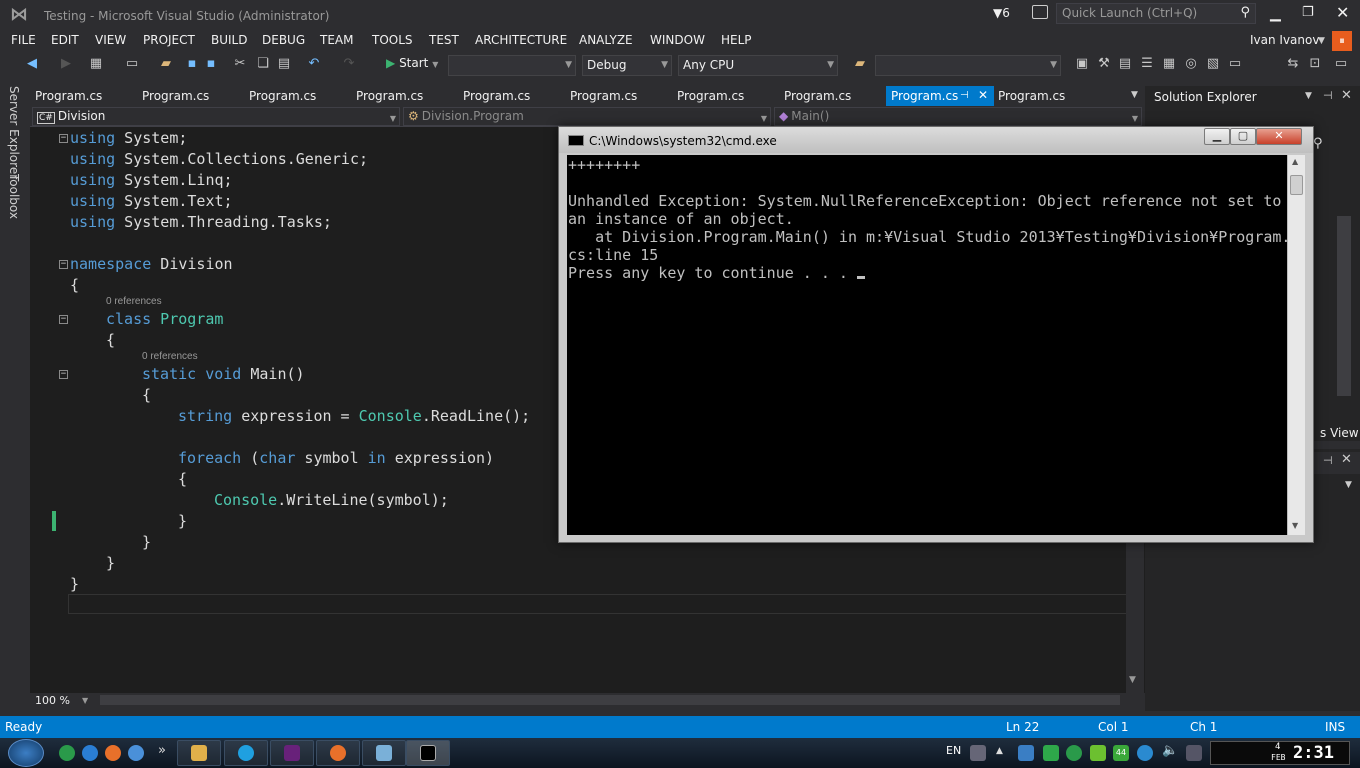 The height and width of the screenshot is (768, 1360). I want to click on more-apps-icon: », so click(162, 750).